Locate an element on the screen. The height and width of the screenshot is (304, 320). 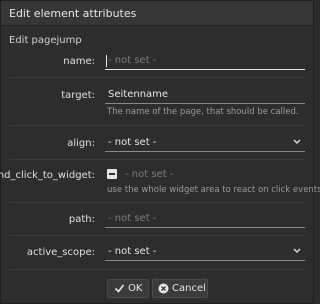
dialog-subtitle: Edit pagejump is located at coordinates (45, 40).